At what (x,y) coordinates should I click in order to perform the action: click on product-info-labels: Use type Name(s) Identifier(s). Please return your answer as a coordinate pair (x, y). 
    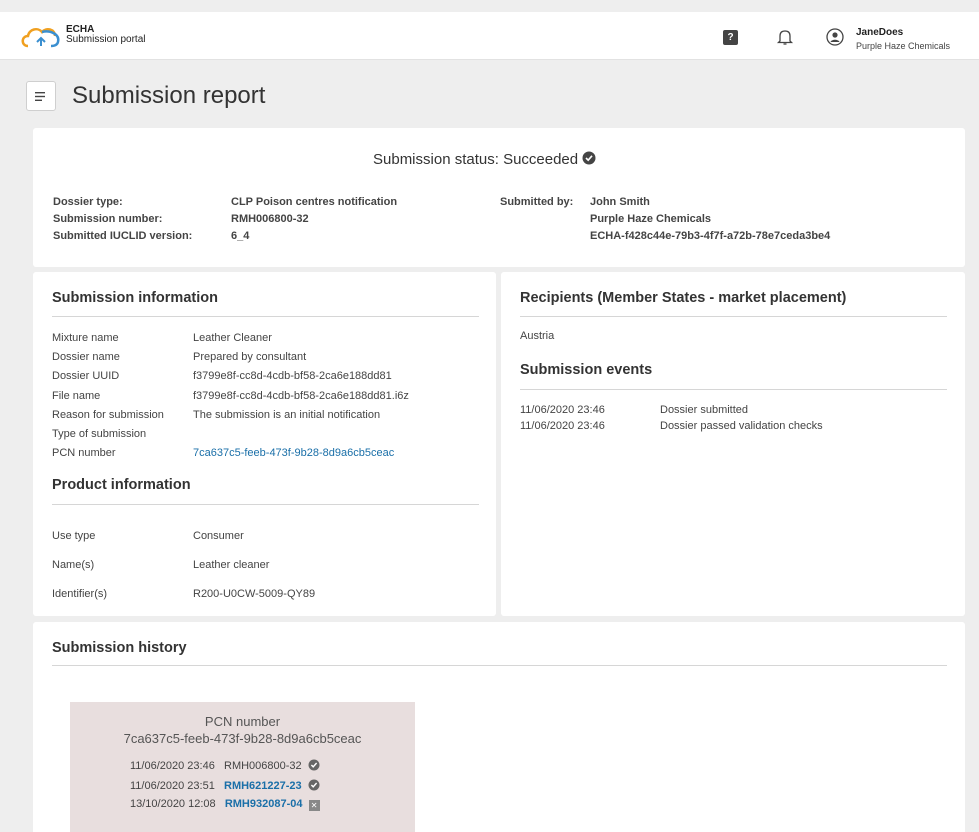
    Looking at the image, I should click on (79, 565).